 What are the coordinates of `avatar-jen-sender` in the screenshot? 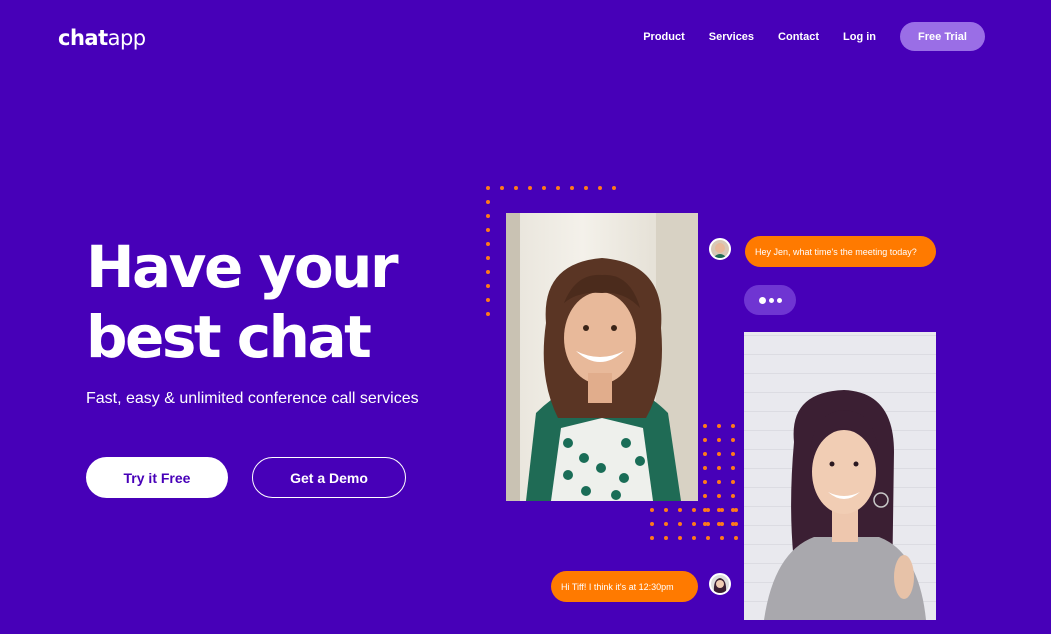 It's located at (720, 249).